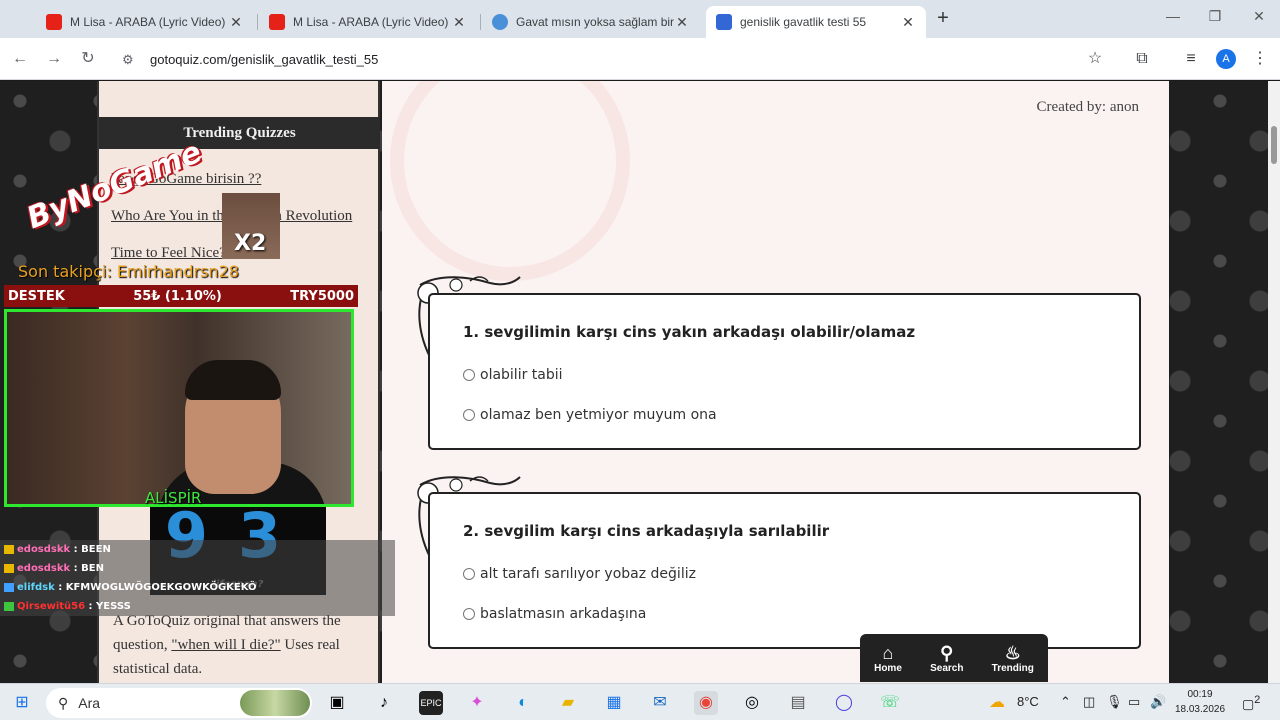  I want to click on show-hidden-icons-icon: ⌃, so click(1065, 702).